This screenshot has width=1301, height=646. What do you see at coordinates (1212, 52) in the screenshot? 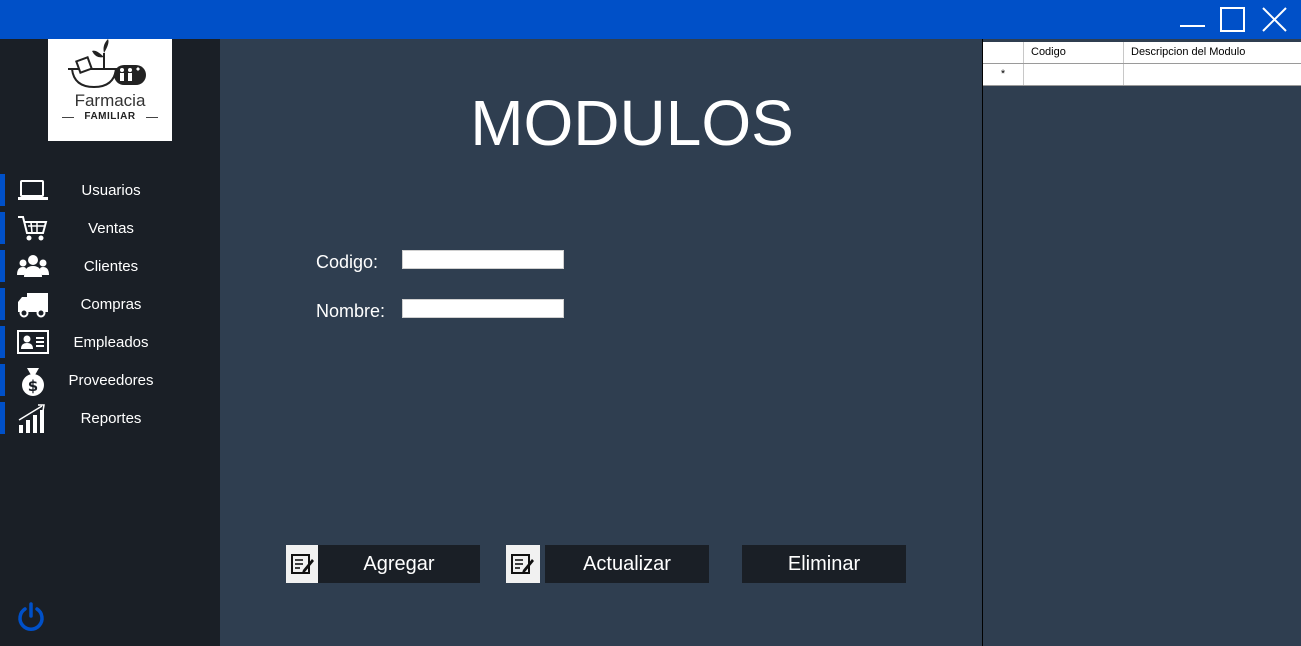
I see `column-header-descripcion: Descripcion del Modulo` at bounding box center [1212, 52].